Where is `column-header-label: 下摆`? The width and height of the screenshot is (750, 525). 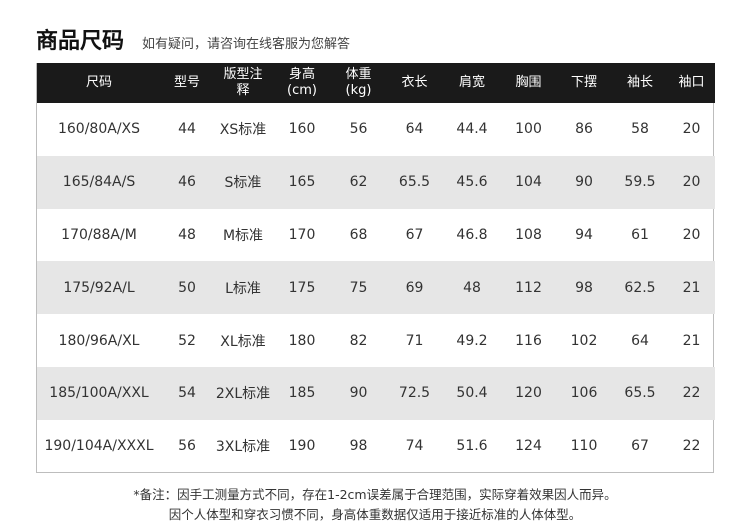
column-header-label: 下摆 is located at coordinates (583, 82).